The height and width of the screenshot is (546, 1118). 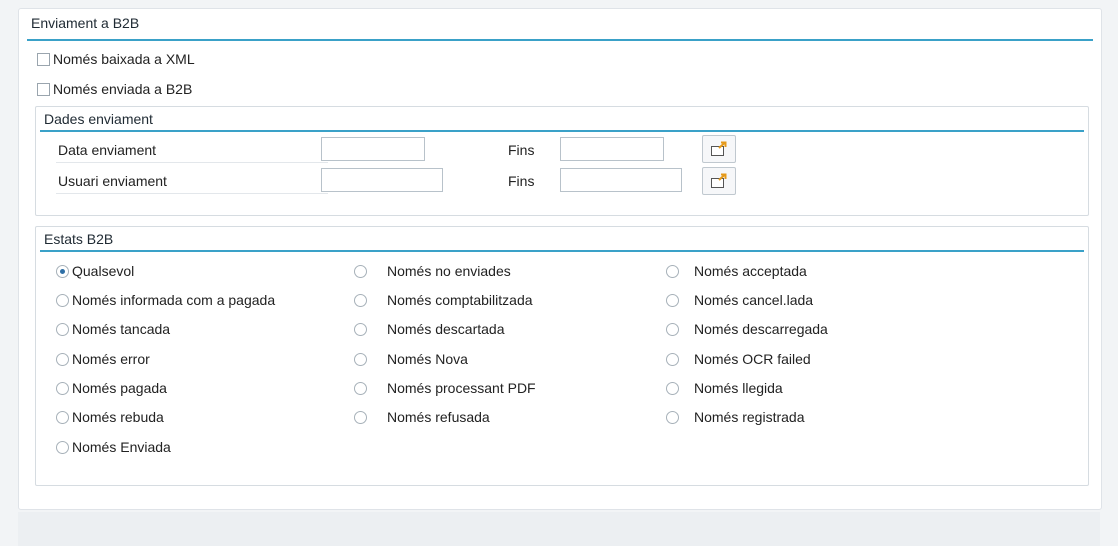 I want to click on radio-label: Només llegida, so click(x=738, y=388).